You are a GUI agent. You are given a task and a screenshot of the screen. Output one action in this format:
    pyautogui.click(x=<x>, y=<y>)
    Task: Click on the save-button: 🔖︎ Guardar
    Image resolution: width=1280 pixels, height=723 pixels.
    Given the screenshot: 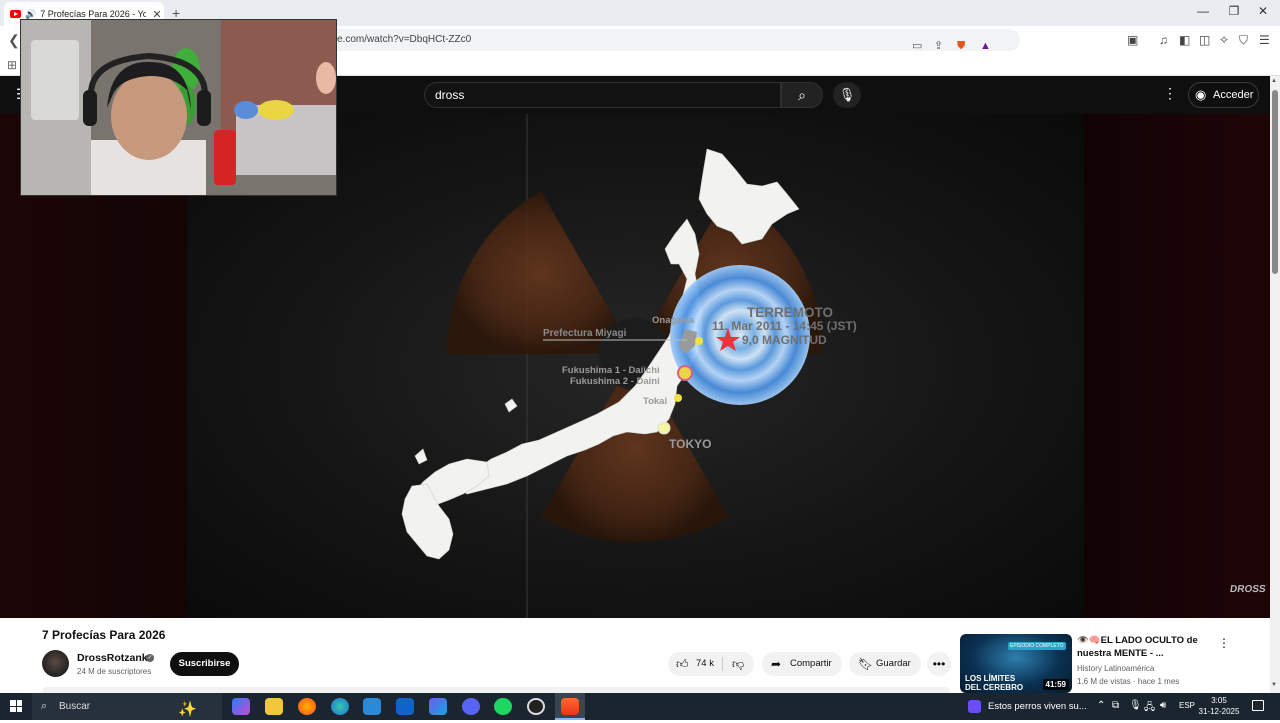 What is the action you would take?
    pyautogui.click(x=885, y=664)
    